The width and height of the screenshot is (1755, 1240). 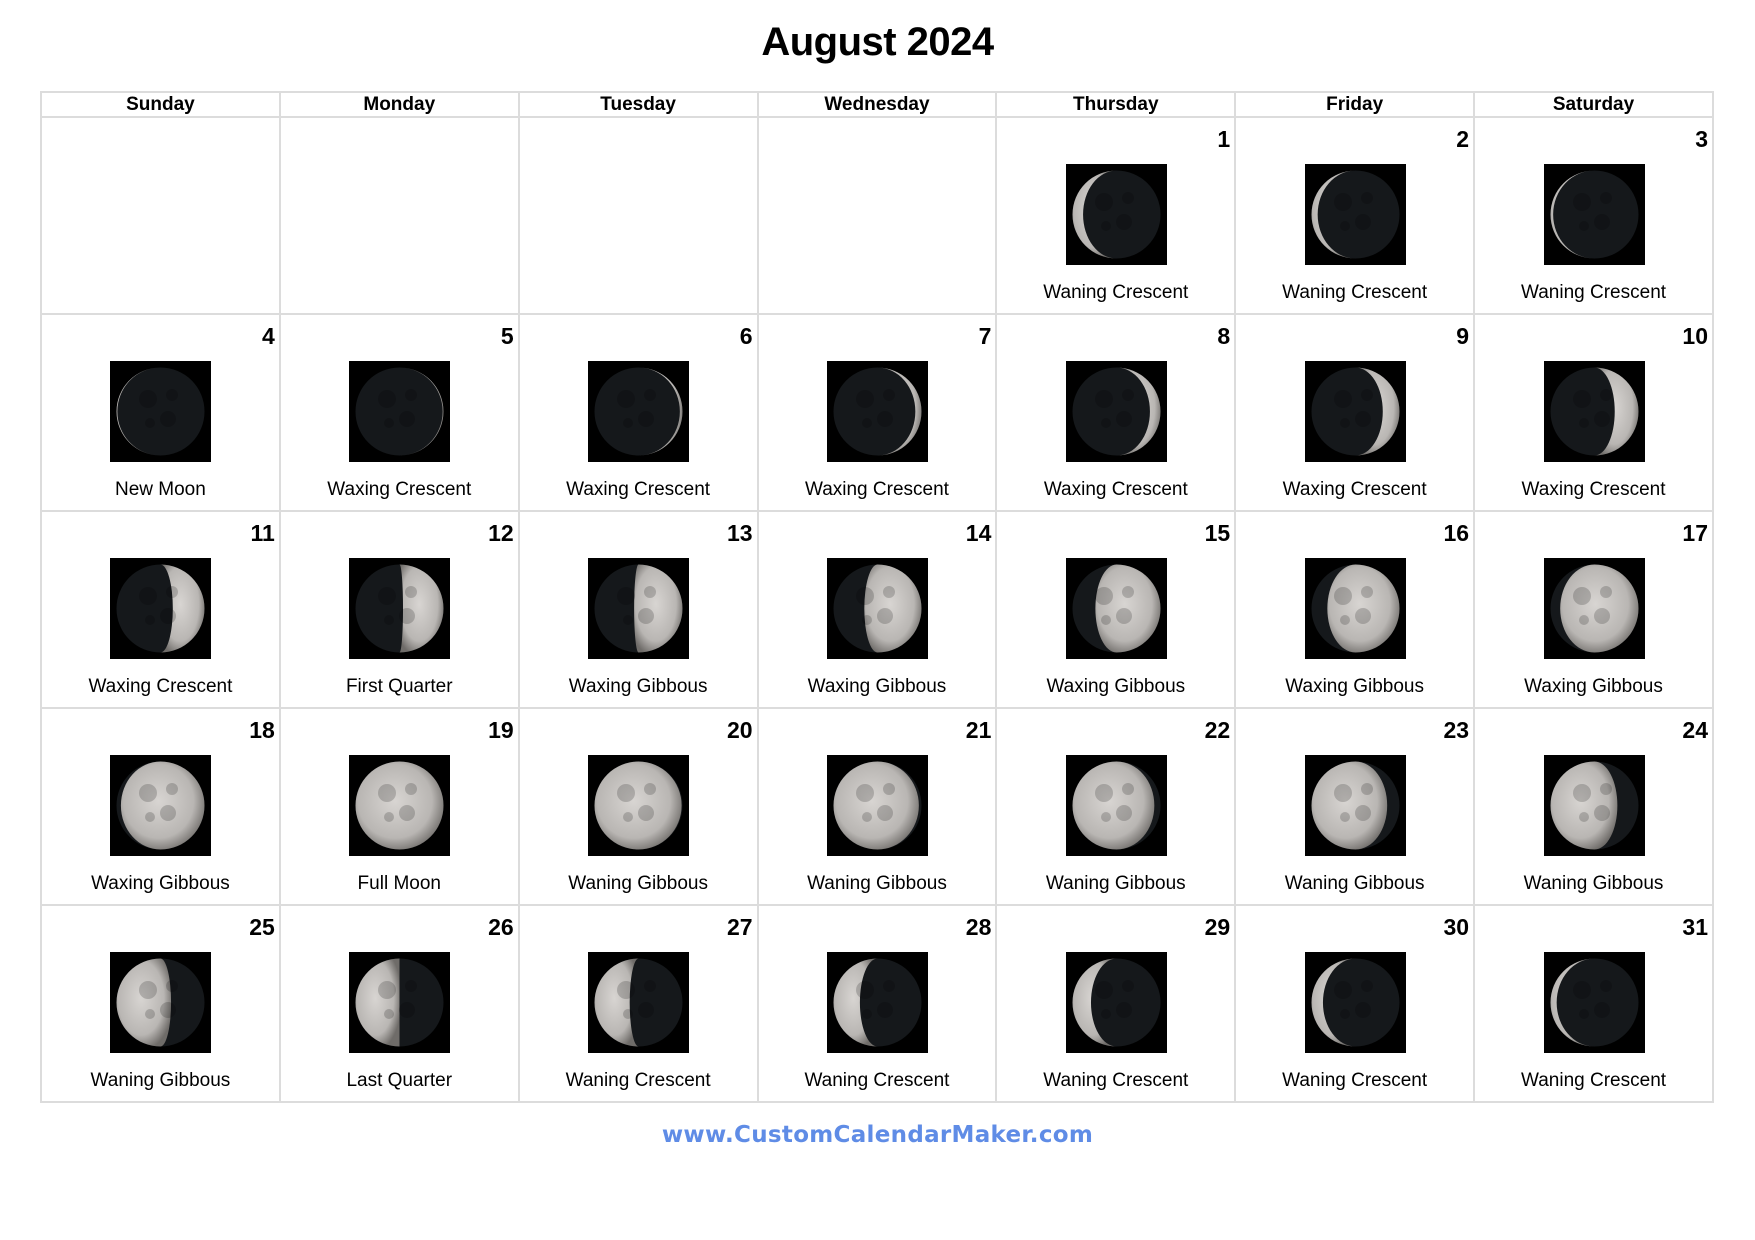 What do you see at coordinates (501, 533) in the screenshot?
I see `day-number: 12` at bounding box center [501, 533].